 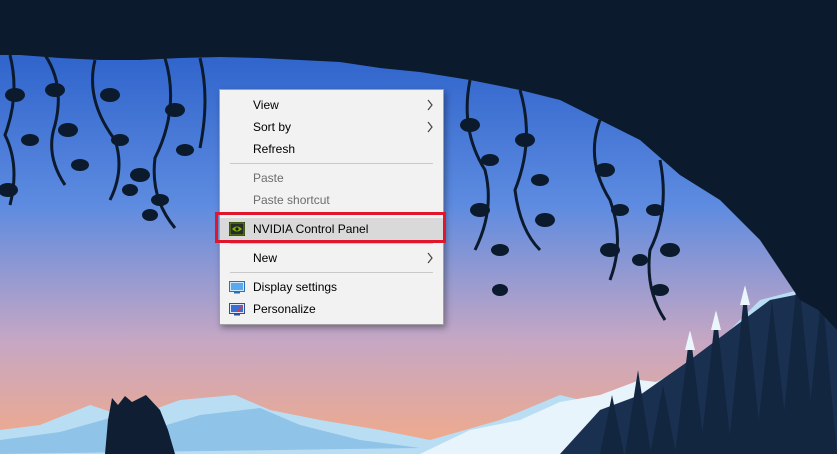 I want to click on personalize-icon, so click(x=237, y=309).